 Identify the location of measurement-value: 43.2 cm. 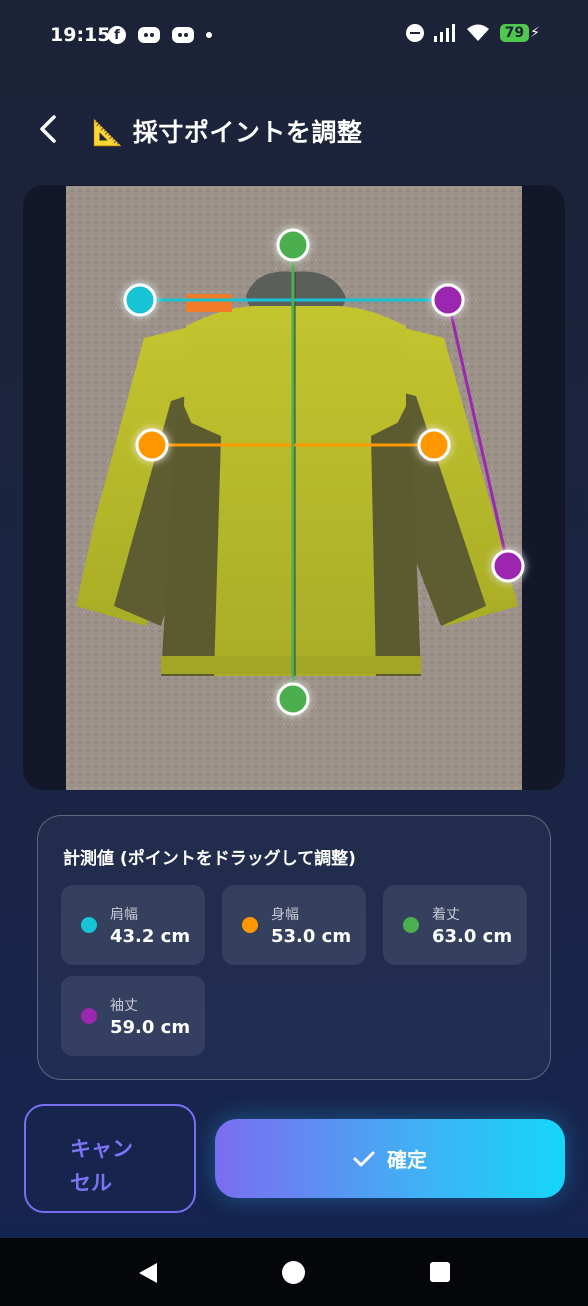
(150, 936).